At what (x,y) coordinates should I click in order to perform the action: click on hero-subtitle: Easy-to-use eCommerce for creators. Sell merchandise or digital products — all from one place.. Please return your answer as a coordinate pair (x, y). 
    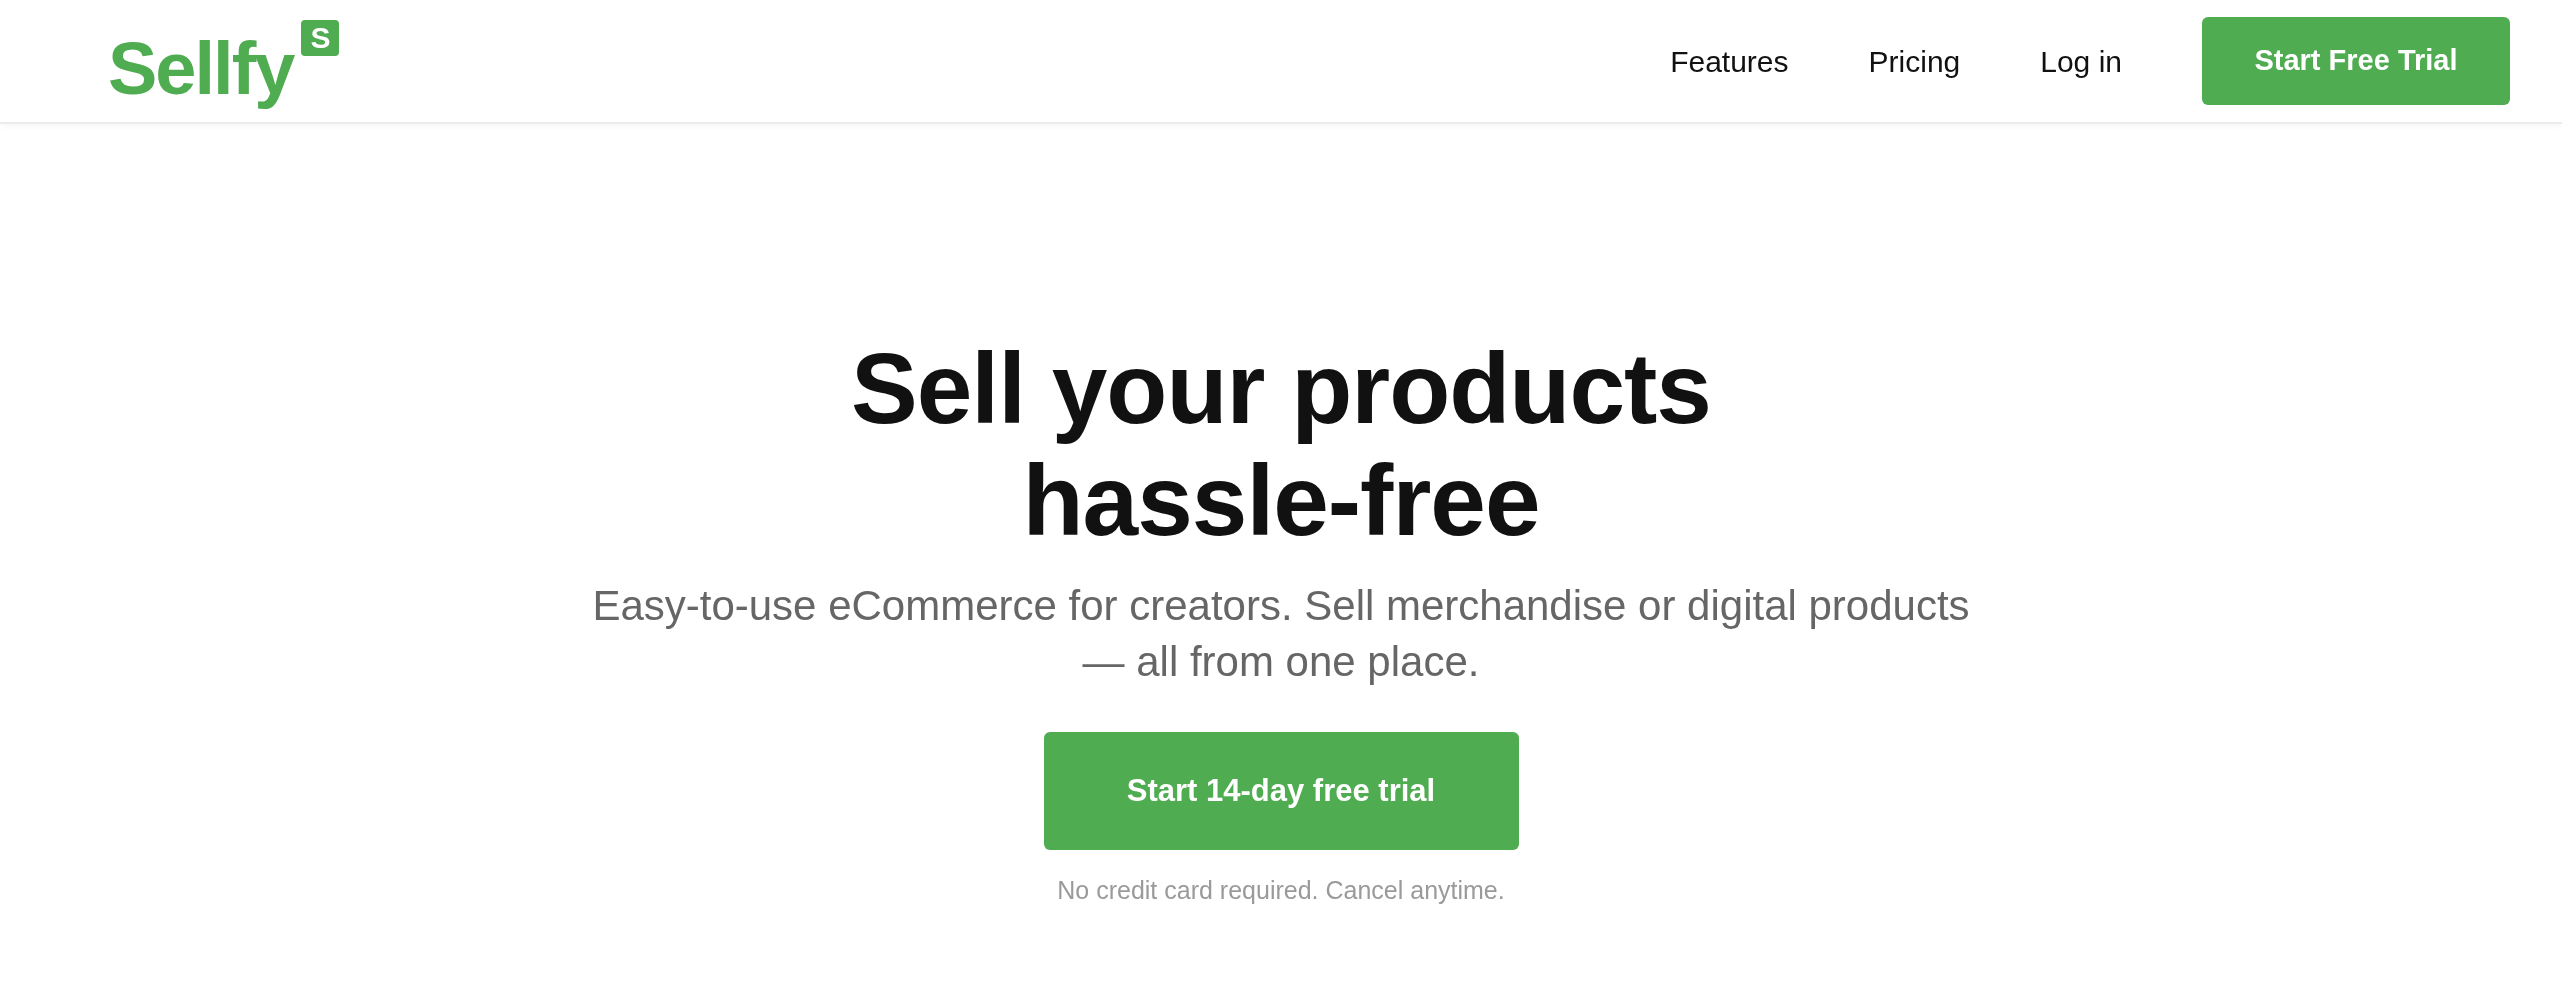
    Looking at the image, I should click on (1281, 634).